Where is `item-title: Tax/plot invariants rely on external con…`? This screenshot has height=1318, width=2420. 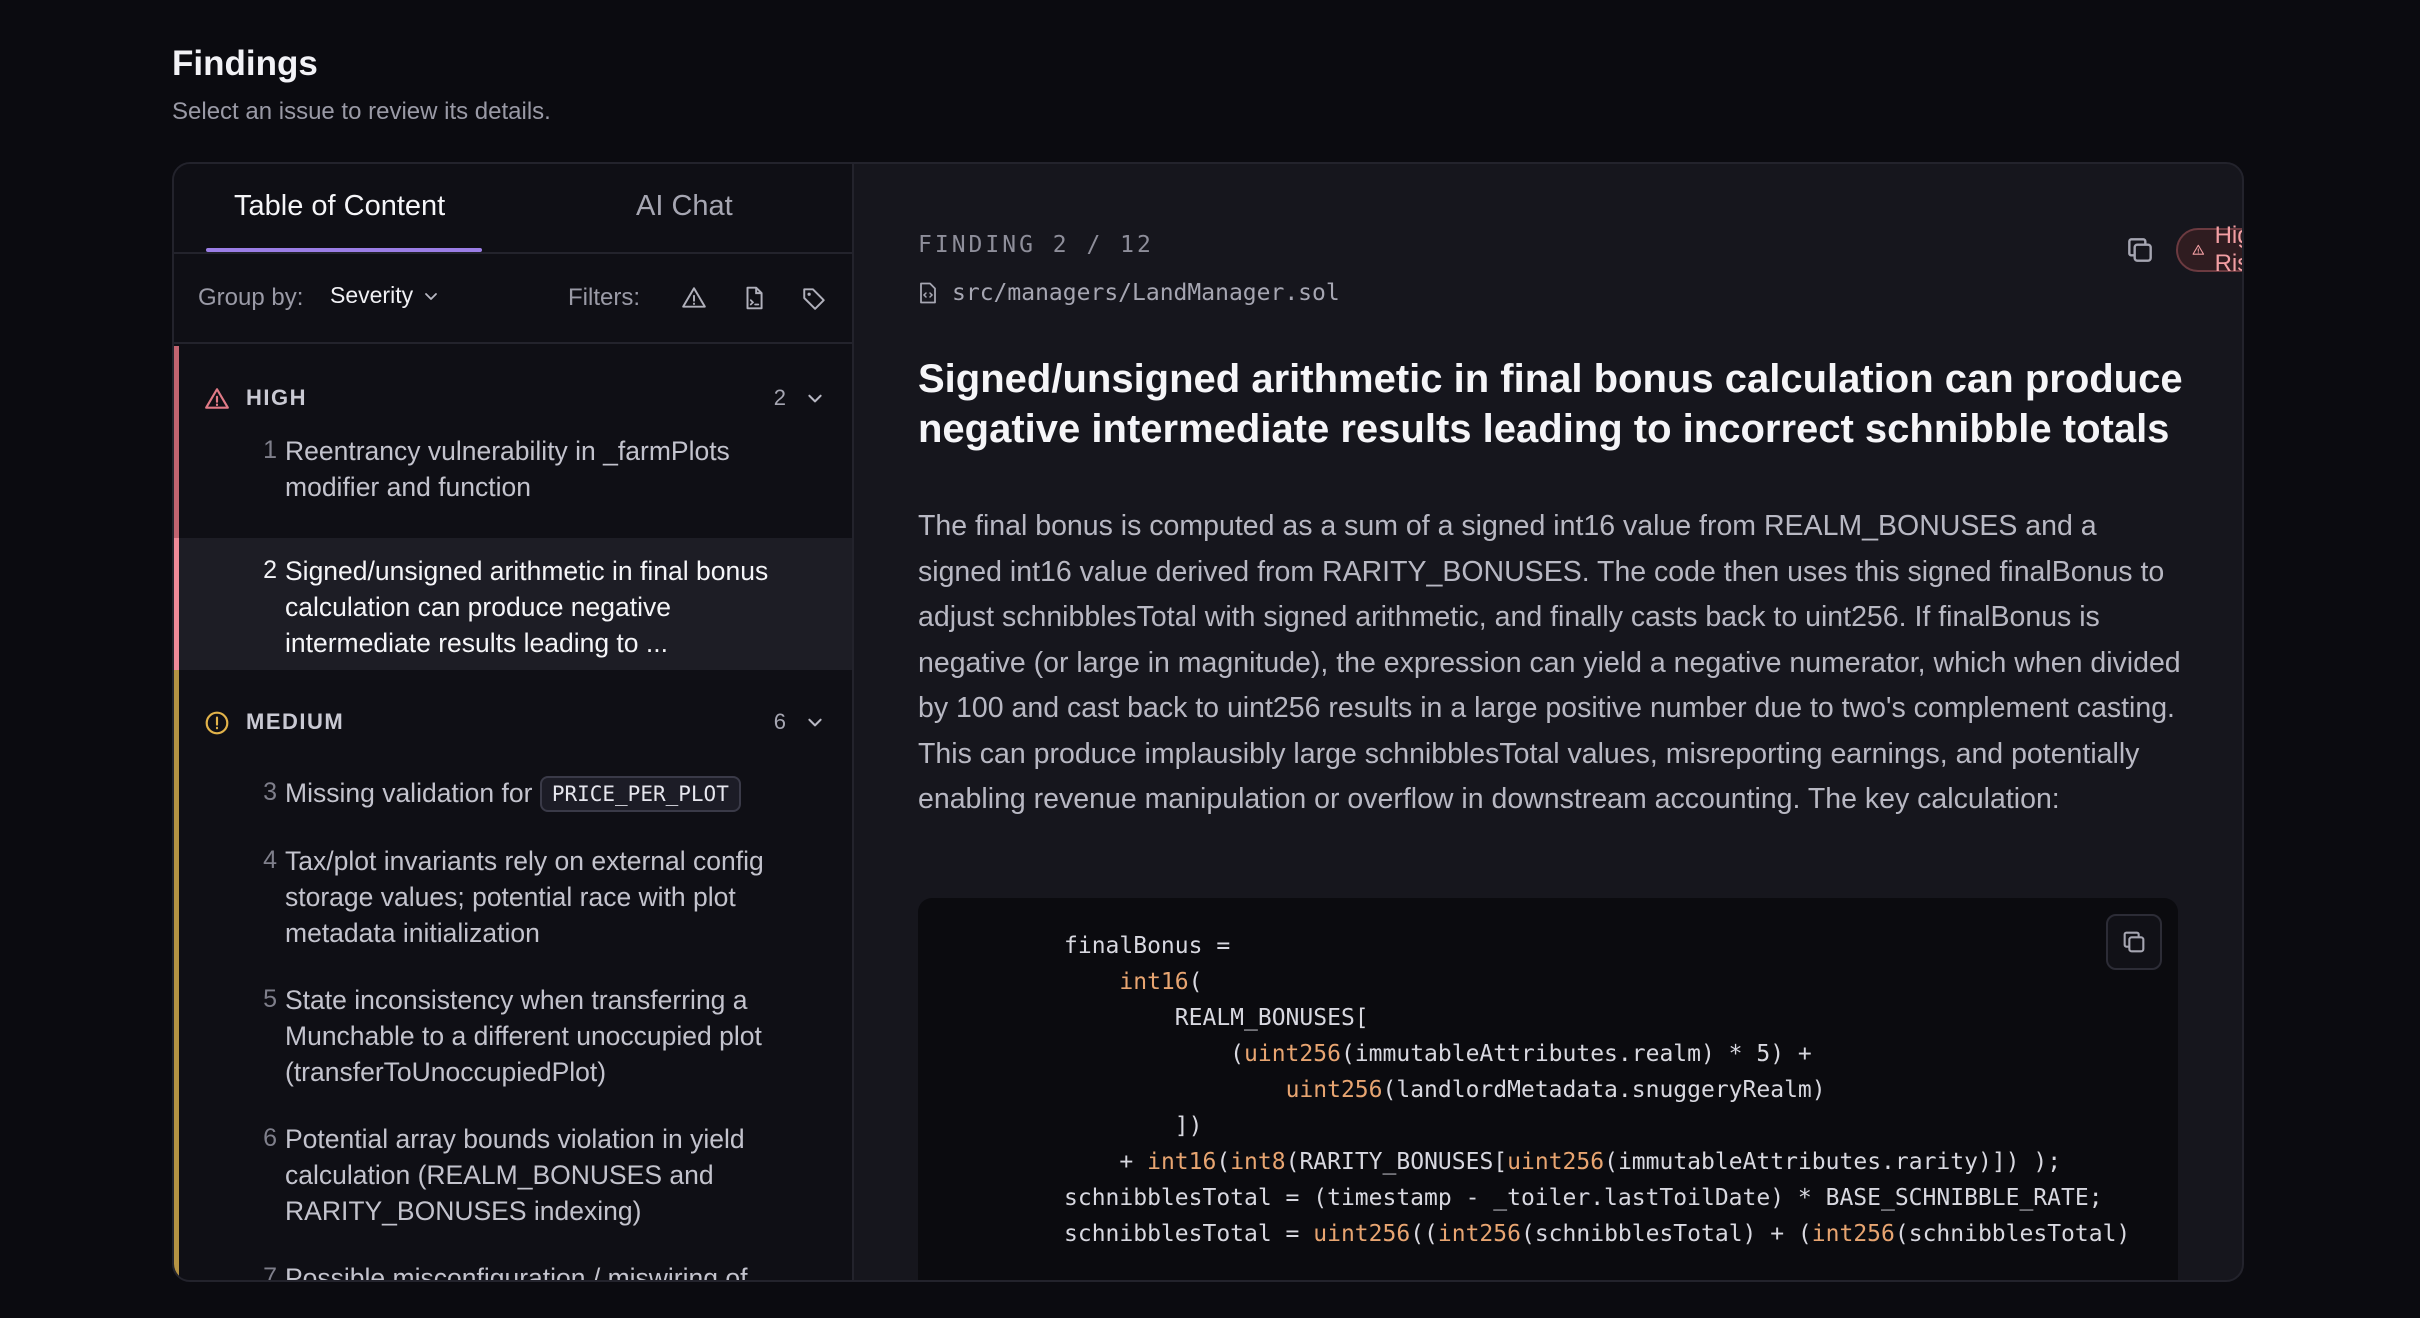 item-title: Tax/plot invariants rely on external con… is located at coordinates (524, 897).